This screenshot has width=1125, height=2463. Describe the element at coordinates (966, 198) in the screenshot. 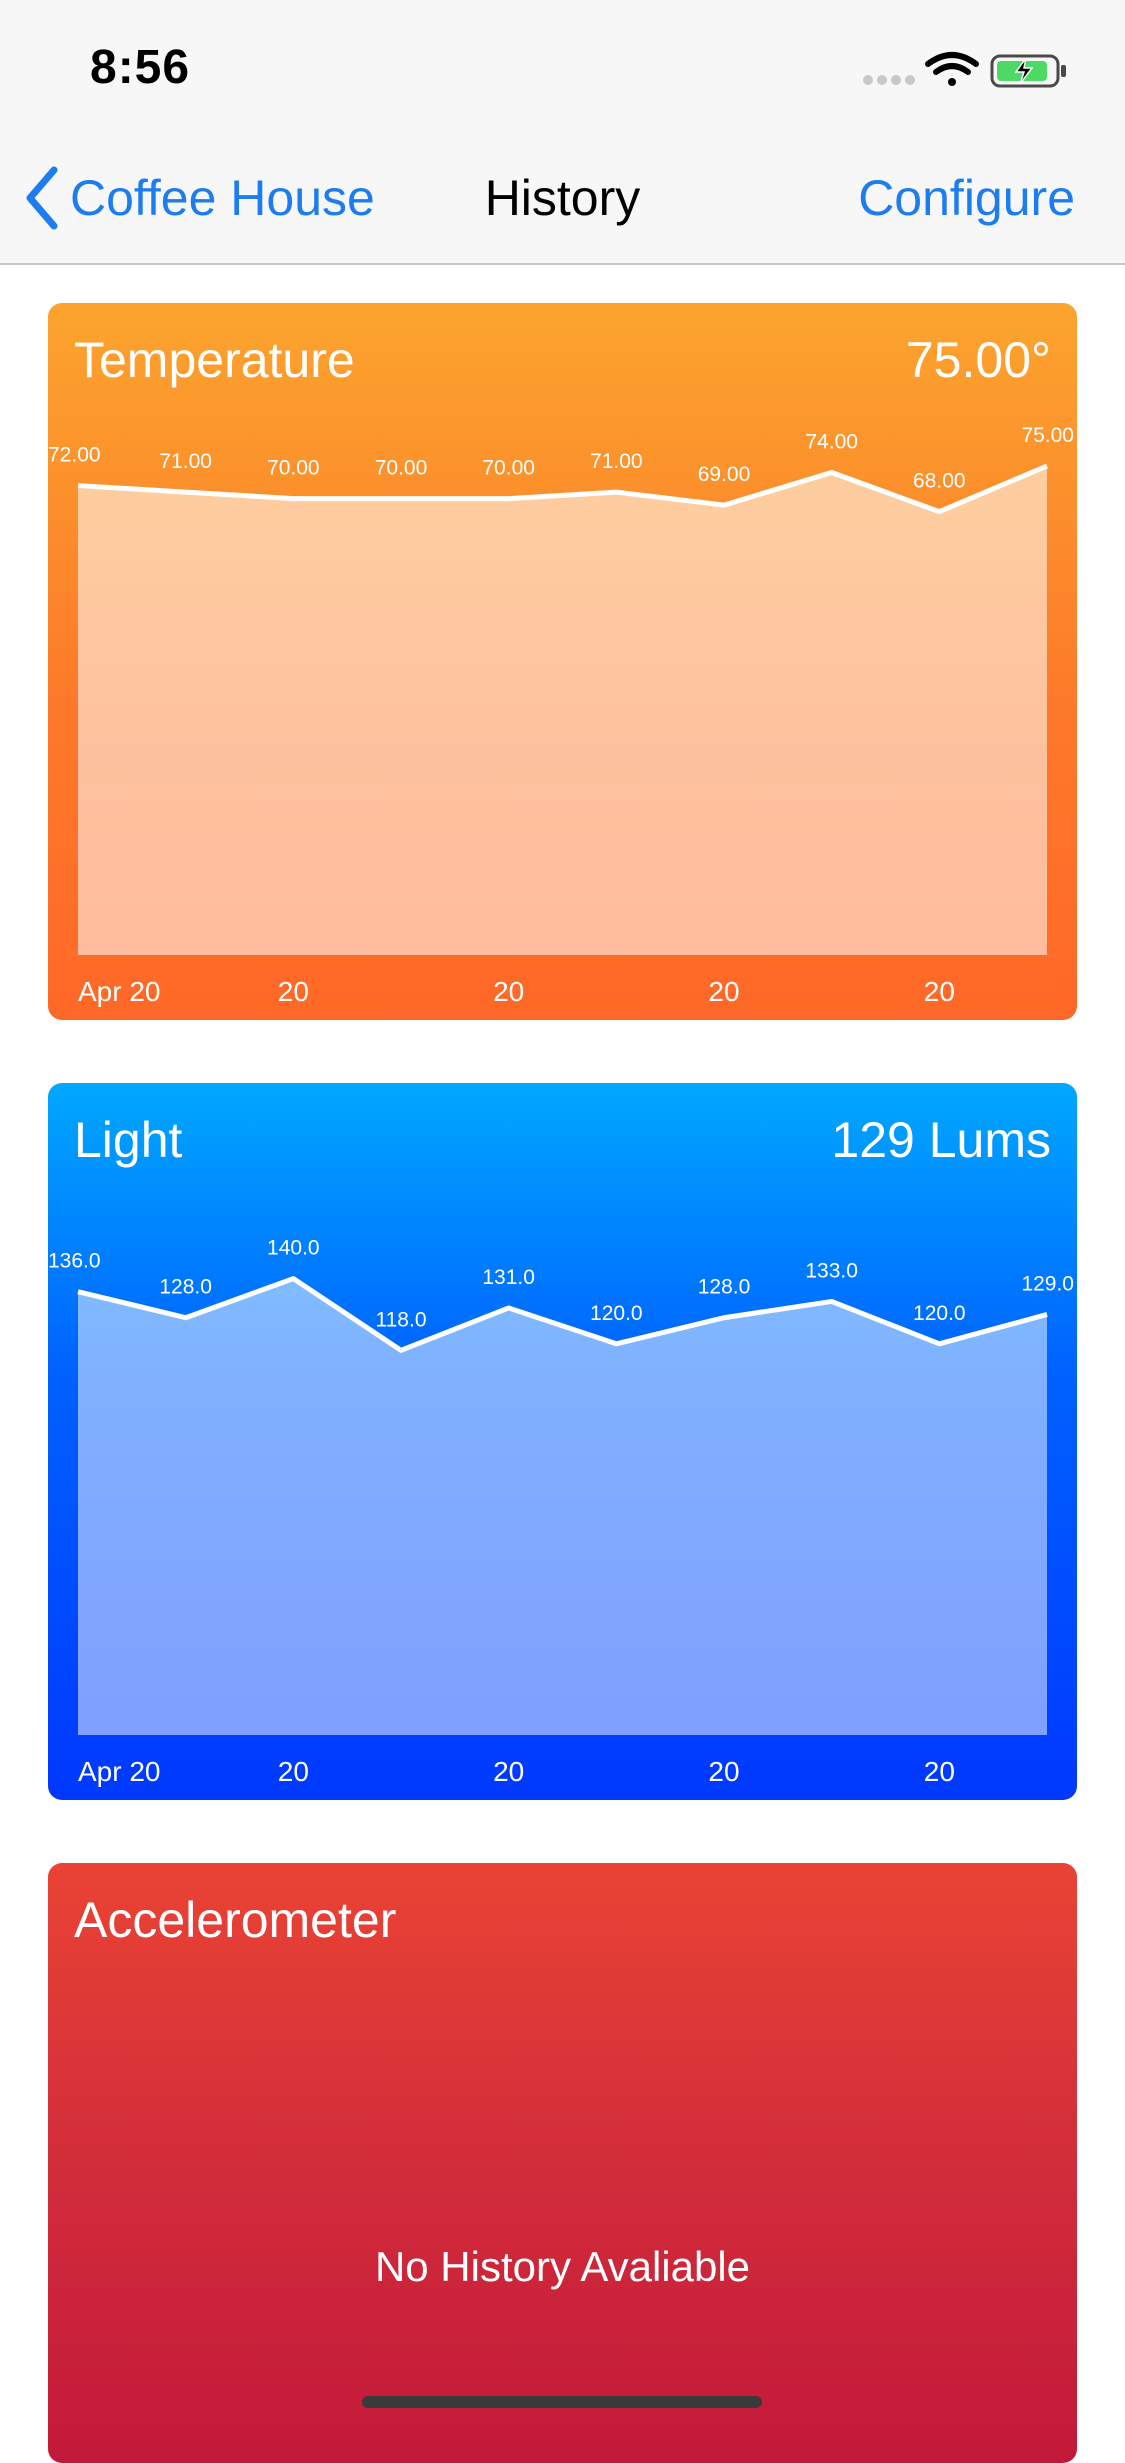

I see `configure-button: Configure` at that location.